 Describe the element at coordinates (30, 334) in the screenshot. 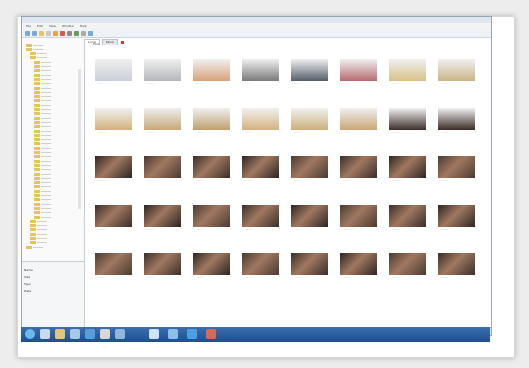

I see `start-button-icon` at that location.